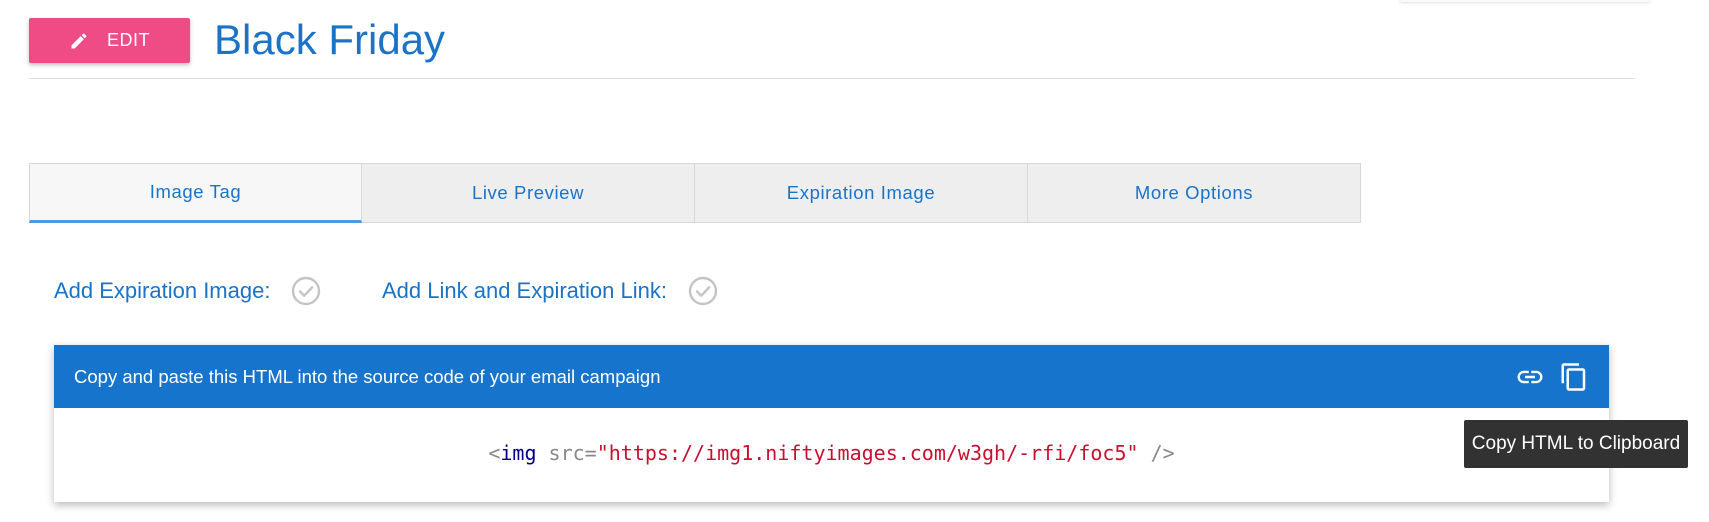  I want to click on tab-expiration-image: Expiration Image, so click(861, 193).